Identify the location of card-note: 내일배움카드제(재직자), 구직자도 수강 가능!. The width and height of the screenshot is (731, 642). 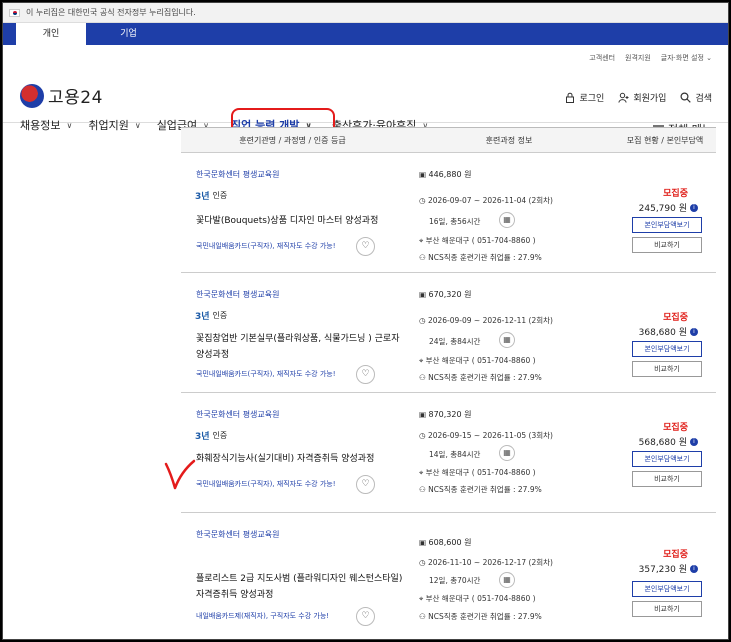
(263, 616).